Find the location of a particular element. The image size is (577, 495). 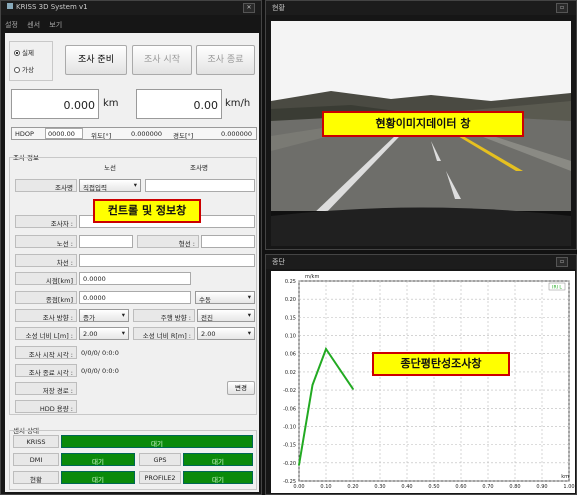

close-button: ✕ is located at coordinates (249, 8).